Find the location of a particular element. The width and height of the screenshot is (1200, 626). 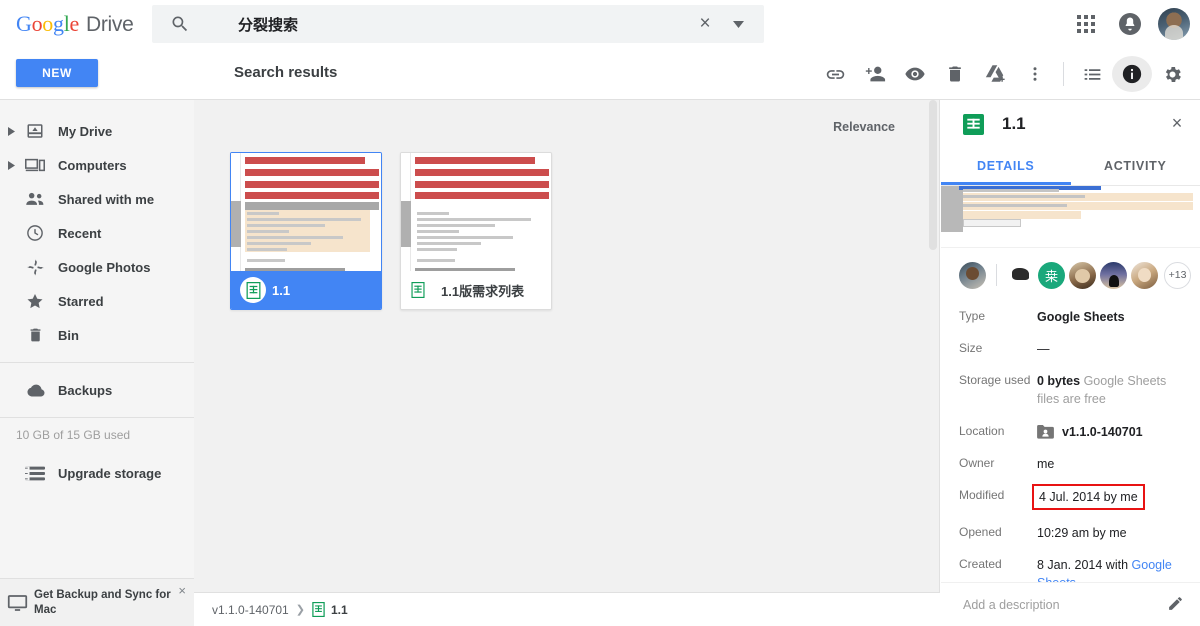

logo-product-name: Drive is located at coordinates (109, 24).